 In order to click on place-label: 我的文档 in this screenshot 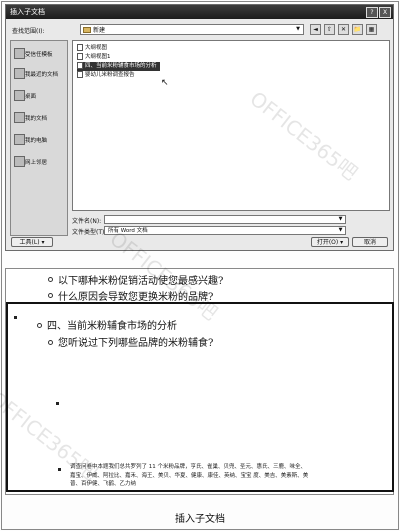, I will do `click(36, 119)`.